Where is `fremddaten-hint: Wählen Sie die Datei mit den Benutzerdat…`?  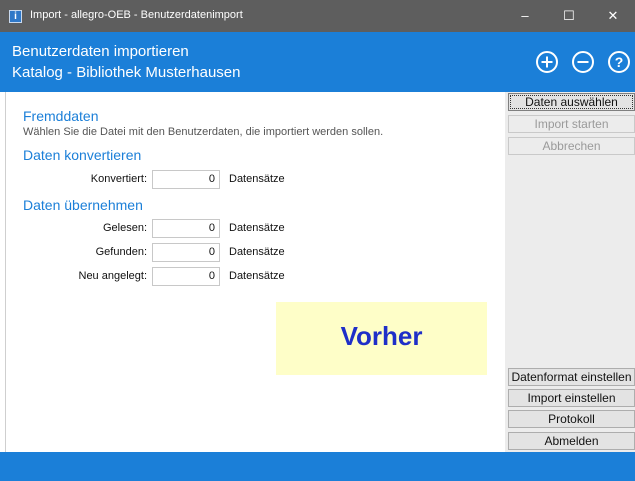
fremddaten-hint: Wählen Sie die Datei mit den Benutzerdat… is located at coordinates (203, 132).